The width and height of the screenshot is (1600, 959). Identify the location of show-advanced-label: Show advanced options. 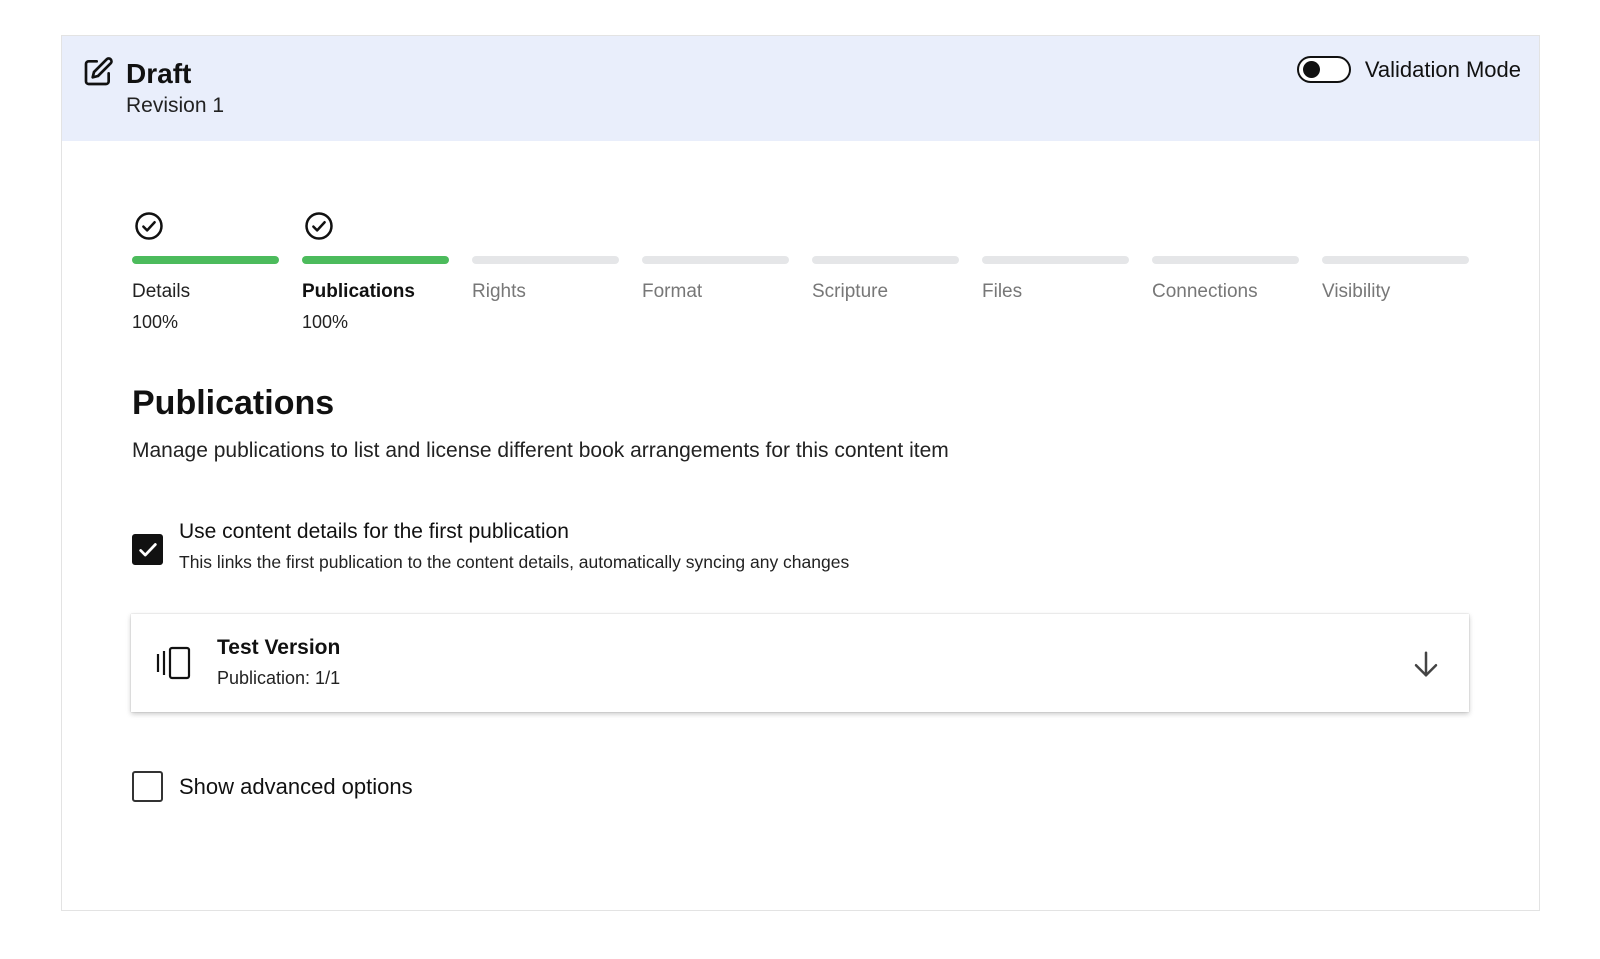
(296, 786).